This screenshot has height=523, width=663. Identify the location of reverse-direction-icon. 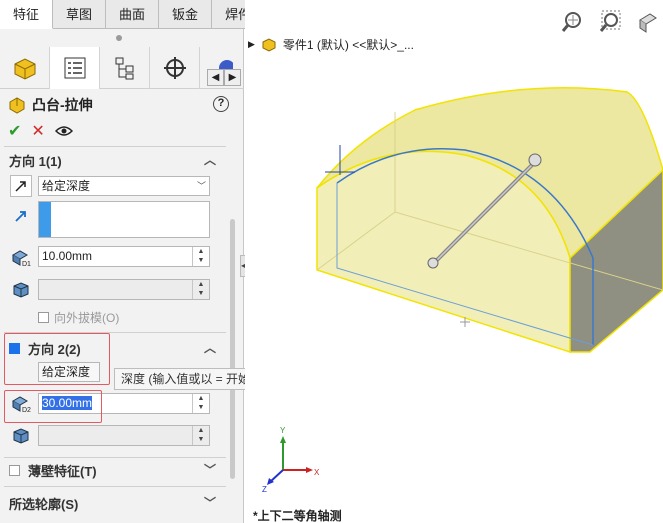
(20, 186).